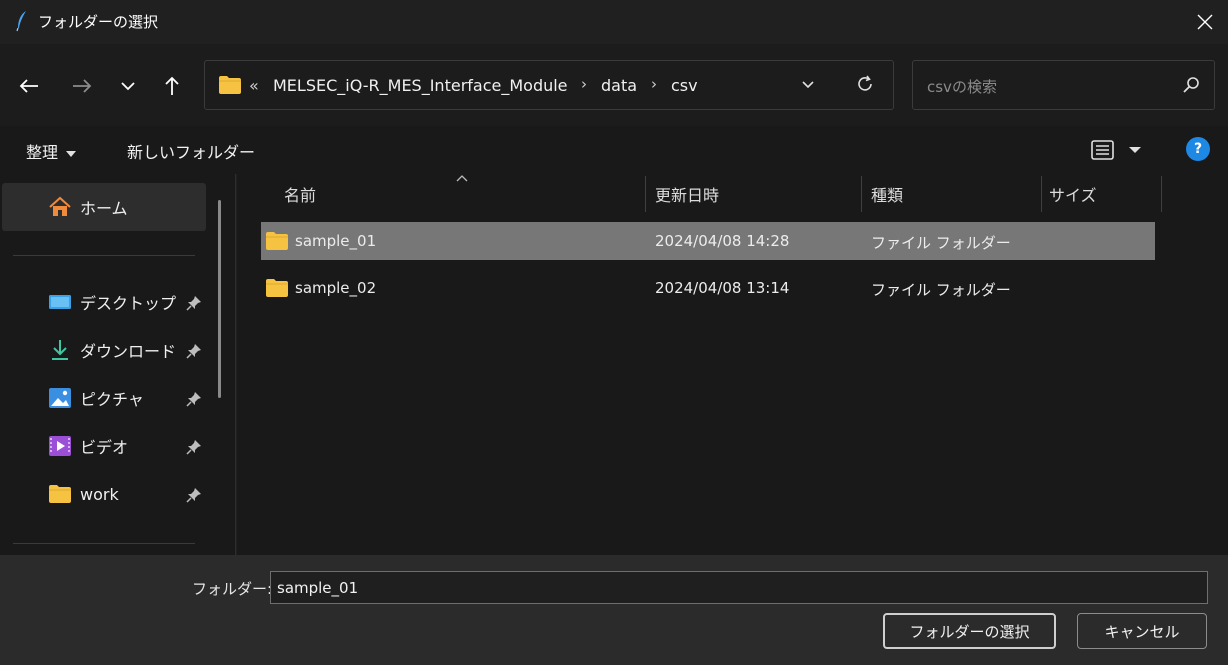 This screenshot has height=665, width=1228. What do you see at coordinates (128, 351) in the screenshot?
I see `sidebar-item-label: ダウンロード` at bounding box center [128, 351].